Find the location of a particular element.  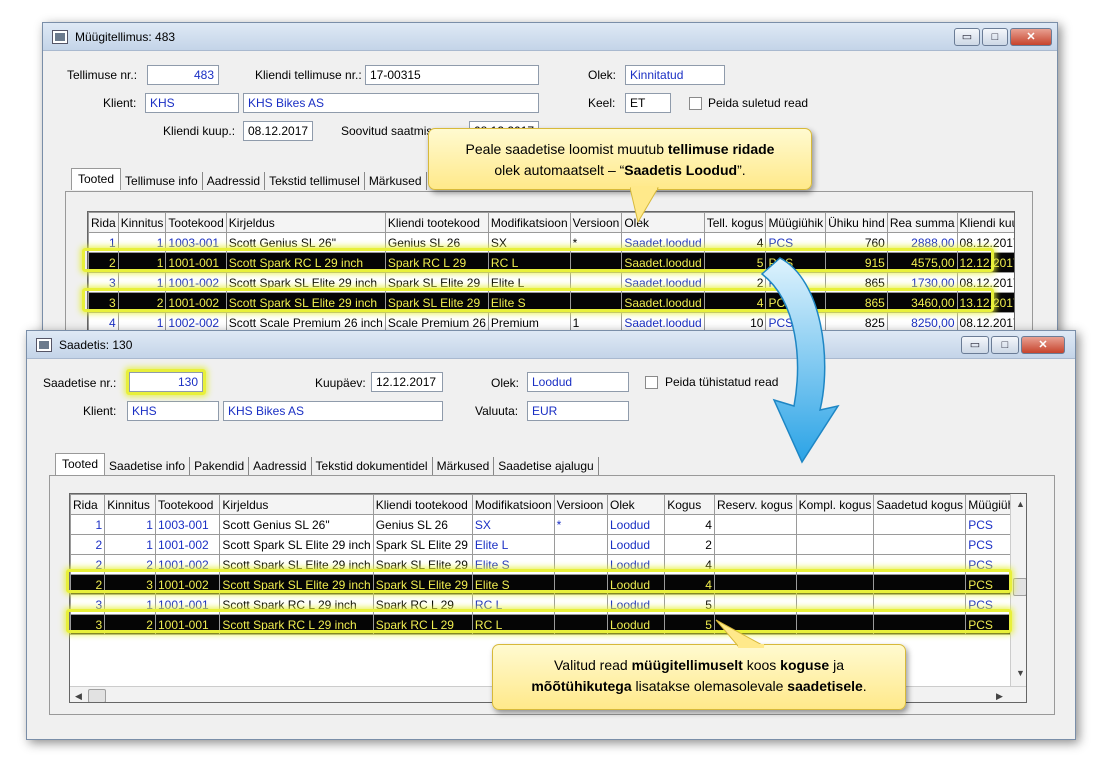

vertical-scrollbar: ▲ ▼ is located at coordinates (1018, 590).